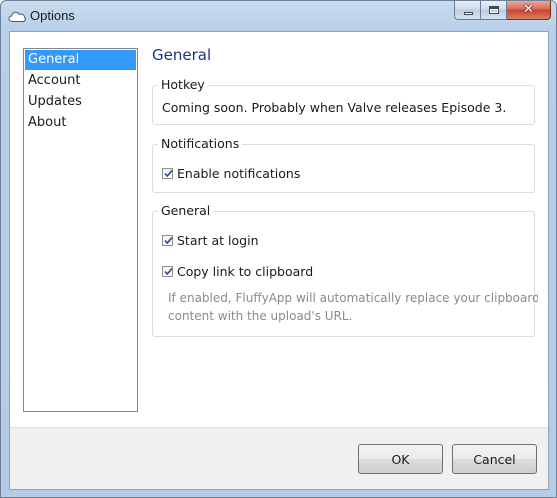  Describe the element at coordinates (238, 173) in the screenshot. I see `enable-notifications-label: Enable notifications` at that location.